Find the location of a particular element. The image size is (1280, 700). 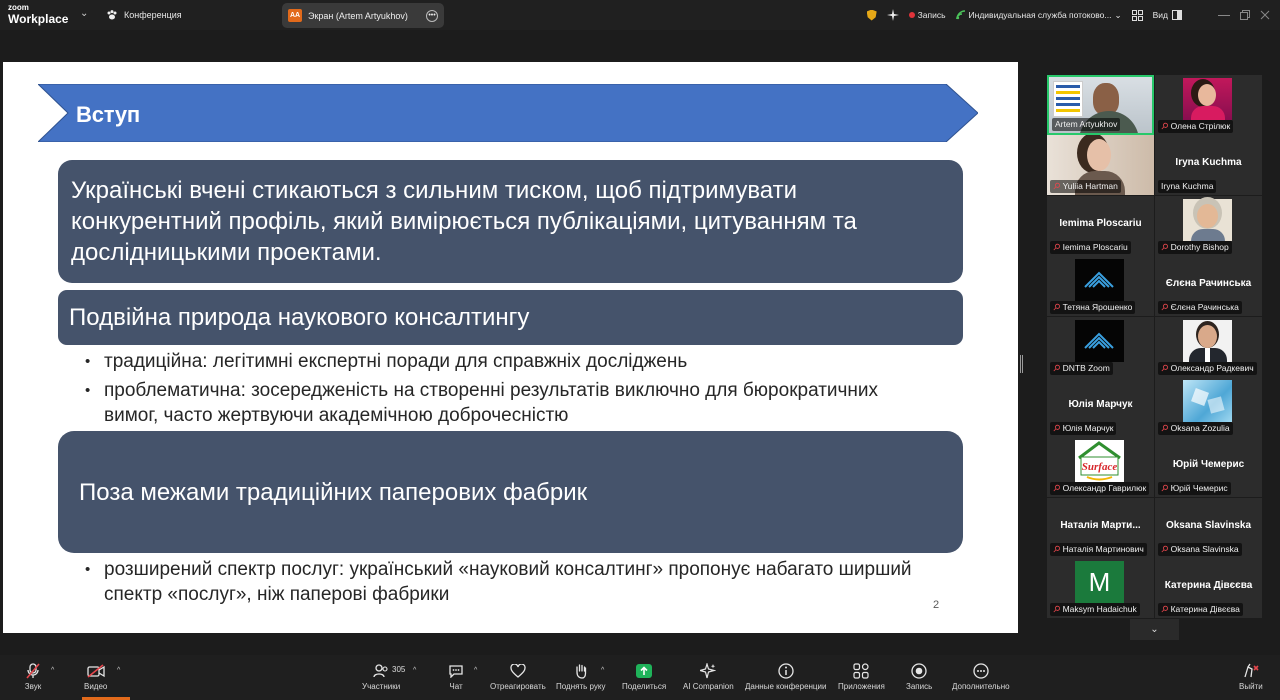

chat-caret-icon: ^ is located at coordinates (475, 670).